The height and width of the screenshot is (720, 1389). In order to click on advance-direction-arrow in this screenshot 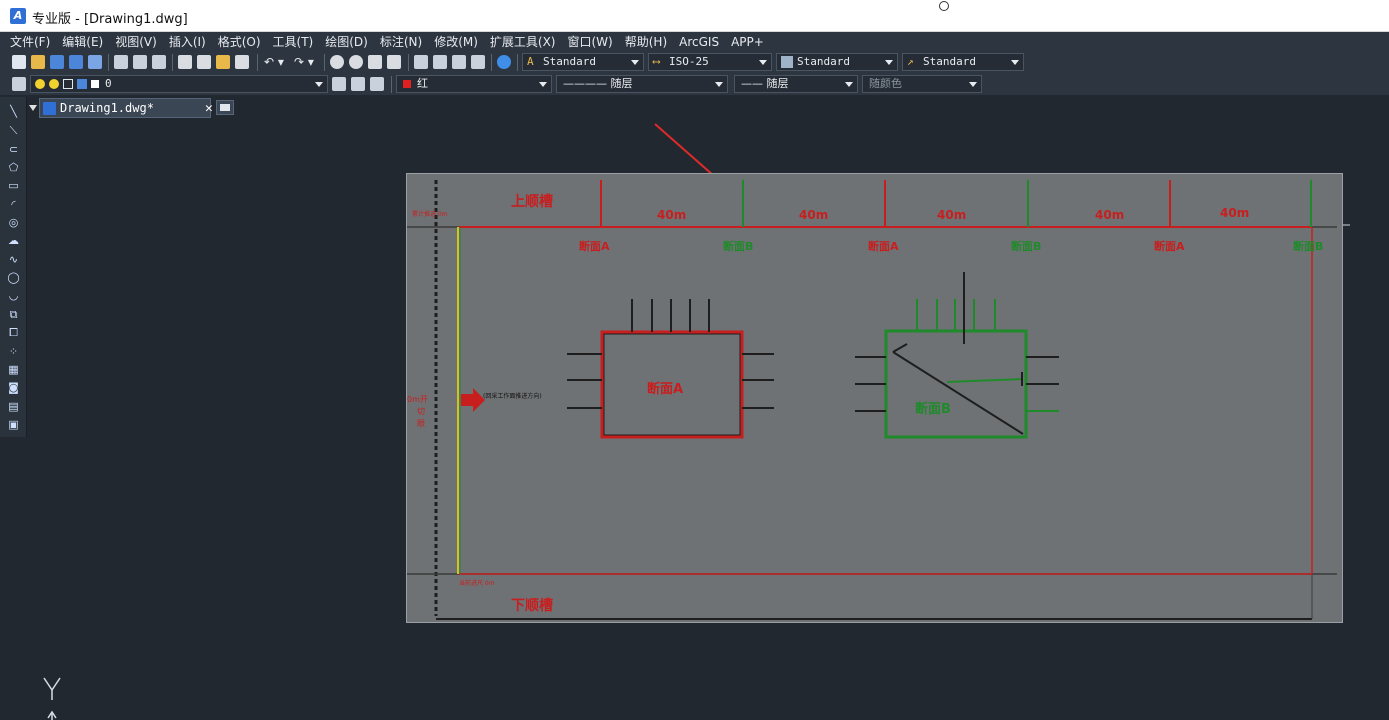, I will do `click(473, 400)`.